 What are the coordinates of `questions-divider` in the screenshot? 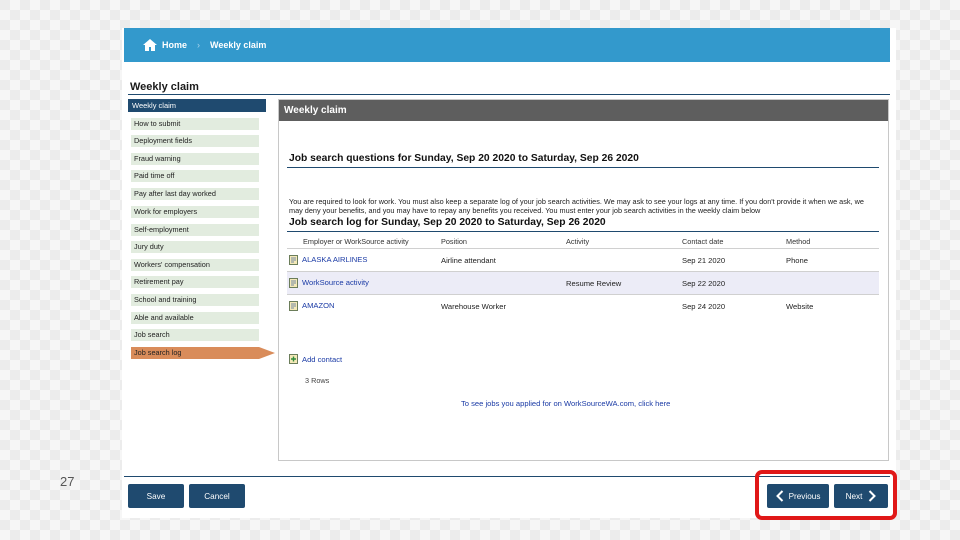 It's located at (583, 167).